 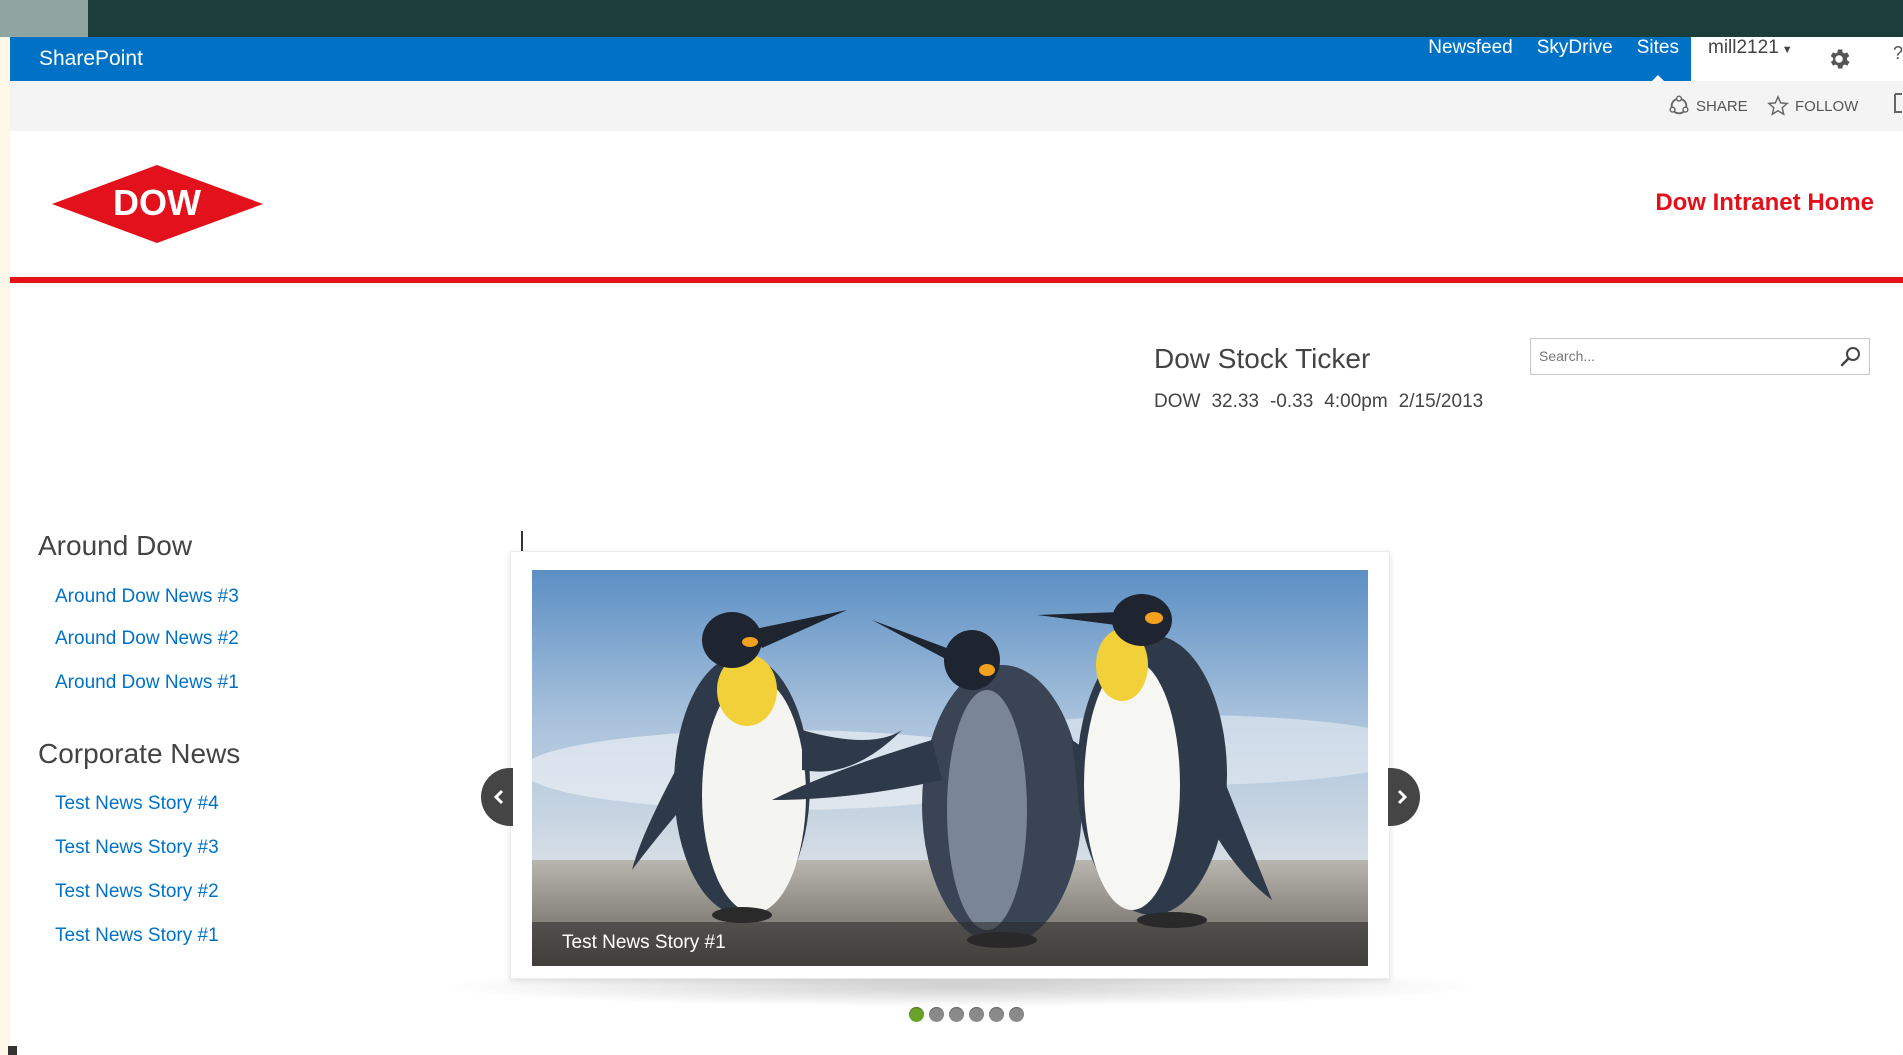 What do you see at coordinates (147, 597) in the screenshot?
I see `around-dow-link: Around Dow News #3` at bounding box center [147, 597].